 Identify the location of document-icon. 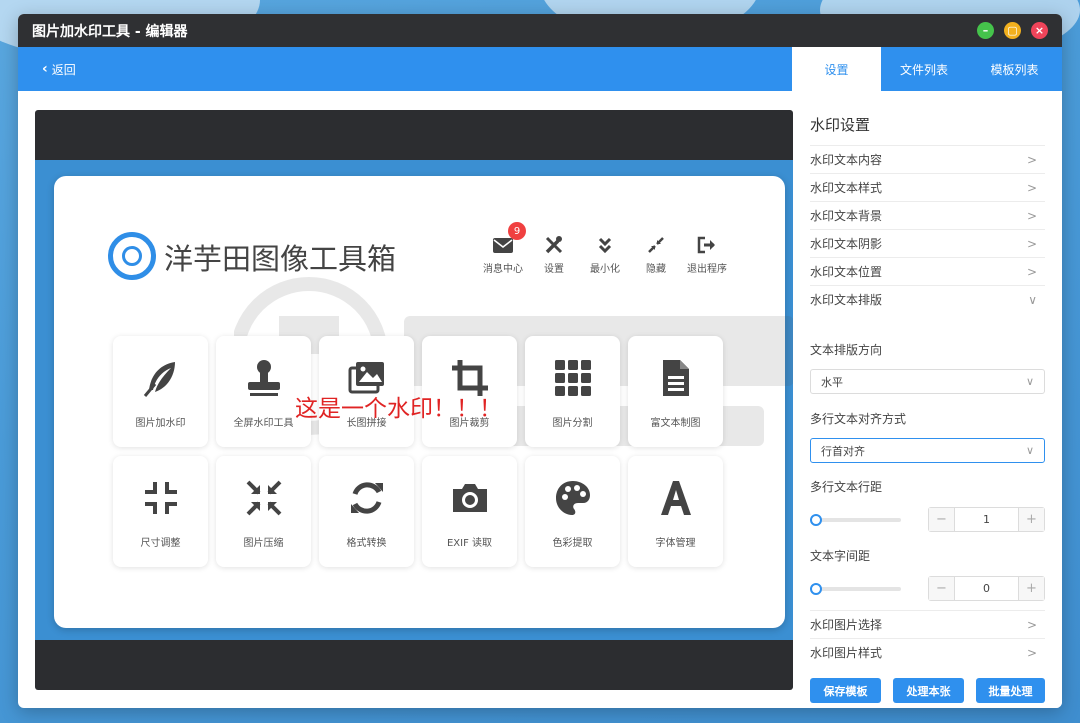
(676, 378).